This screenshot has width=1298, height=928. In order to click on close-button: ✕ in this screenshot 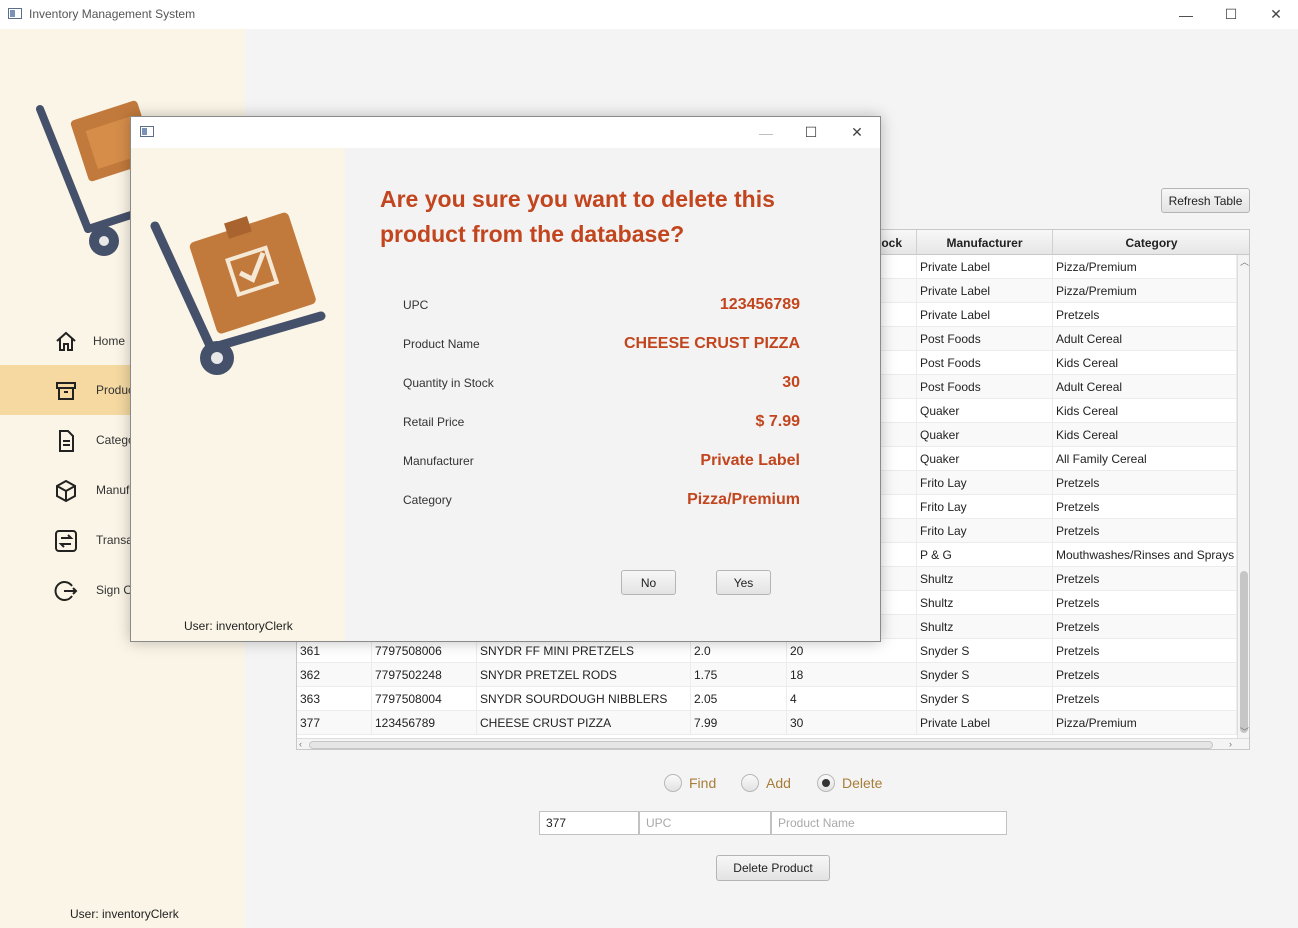, I will do `click(1275, 14)`.